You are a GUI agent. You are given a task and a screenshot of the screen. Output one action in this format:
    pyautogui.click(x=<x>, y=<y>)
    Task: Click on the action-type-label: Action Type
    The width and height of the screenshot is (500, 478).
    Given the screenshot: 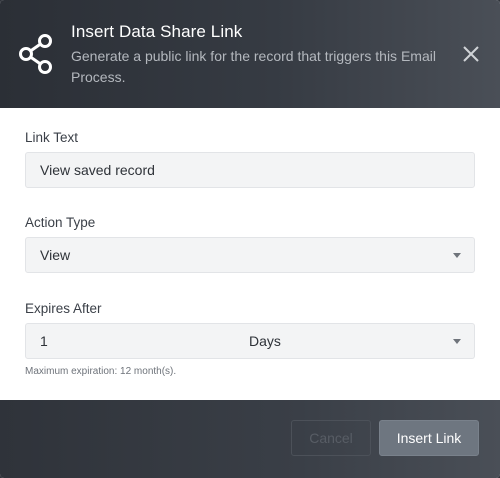 What is the action you would take?
    pyautogui.click(x=60, y=222)
    